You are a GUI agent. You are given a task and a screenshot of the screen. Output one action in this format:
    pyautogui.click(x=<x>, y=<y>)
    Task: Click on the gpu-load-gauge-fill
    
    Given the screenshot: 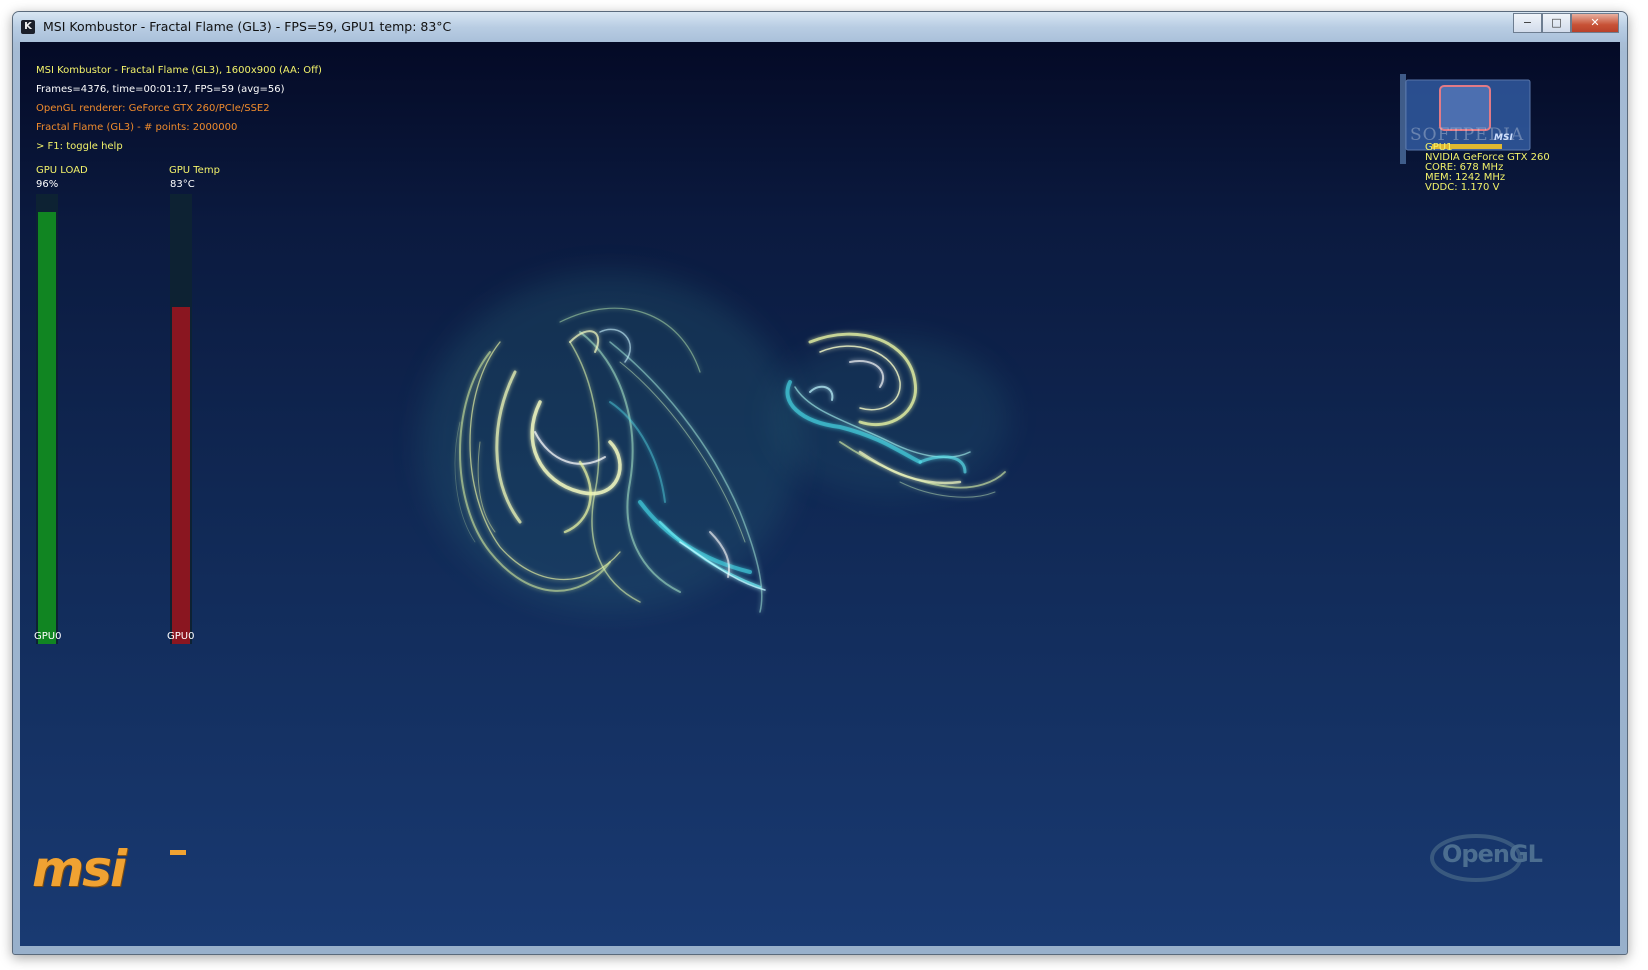 What is the action you would take?
    pyautogui.click(x=47, y=428)
    